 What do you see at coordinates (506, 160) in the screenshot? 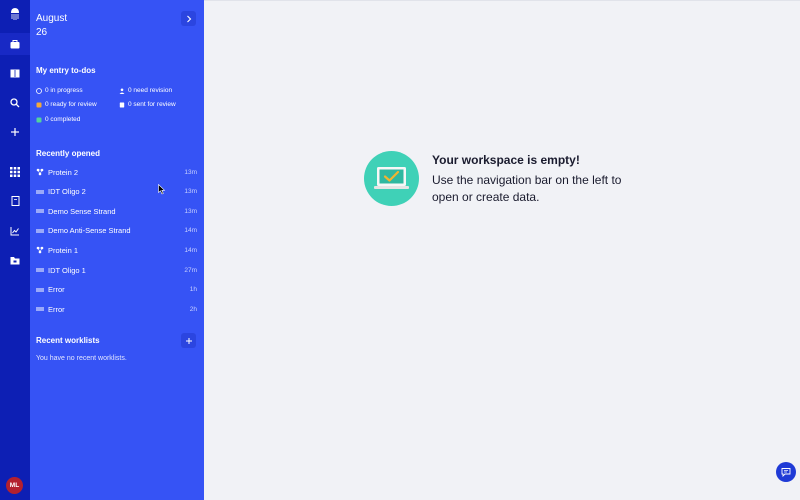
I see `empty-workspace-title: Your workspace is empty!` at bounding box center [506, 160].